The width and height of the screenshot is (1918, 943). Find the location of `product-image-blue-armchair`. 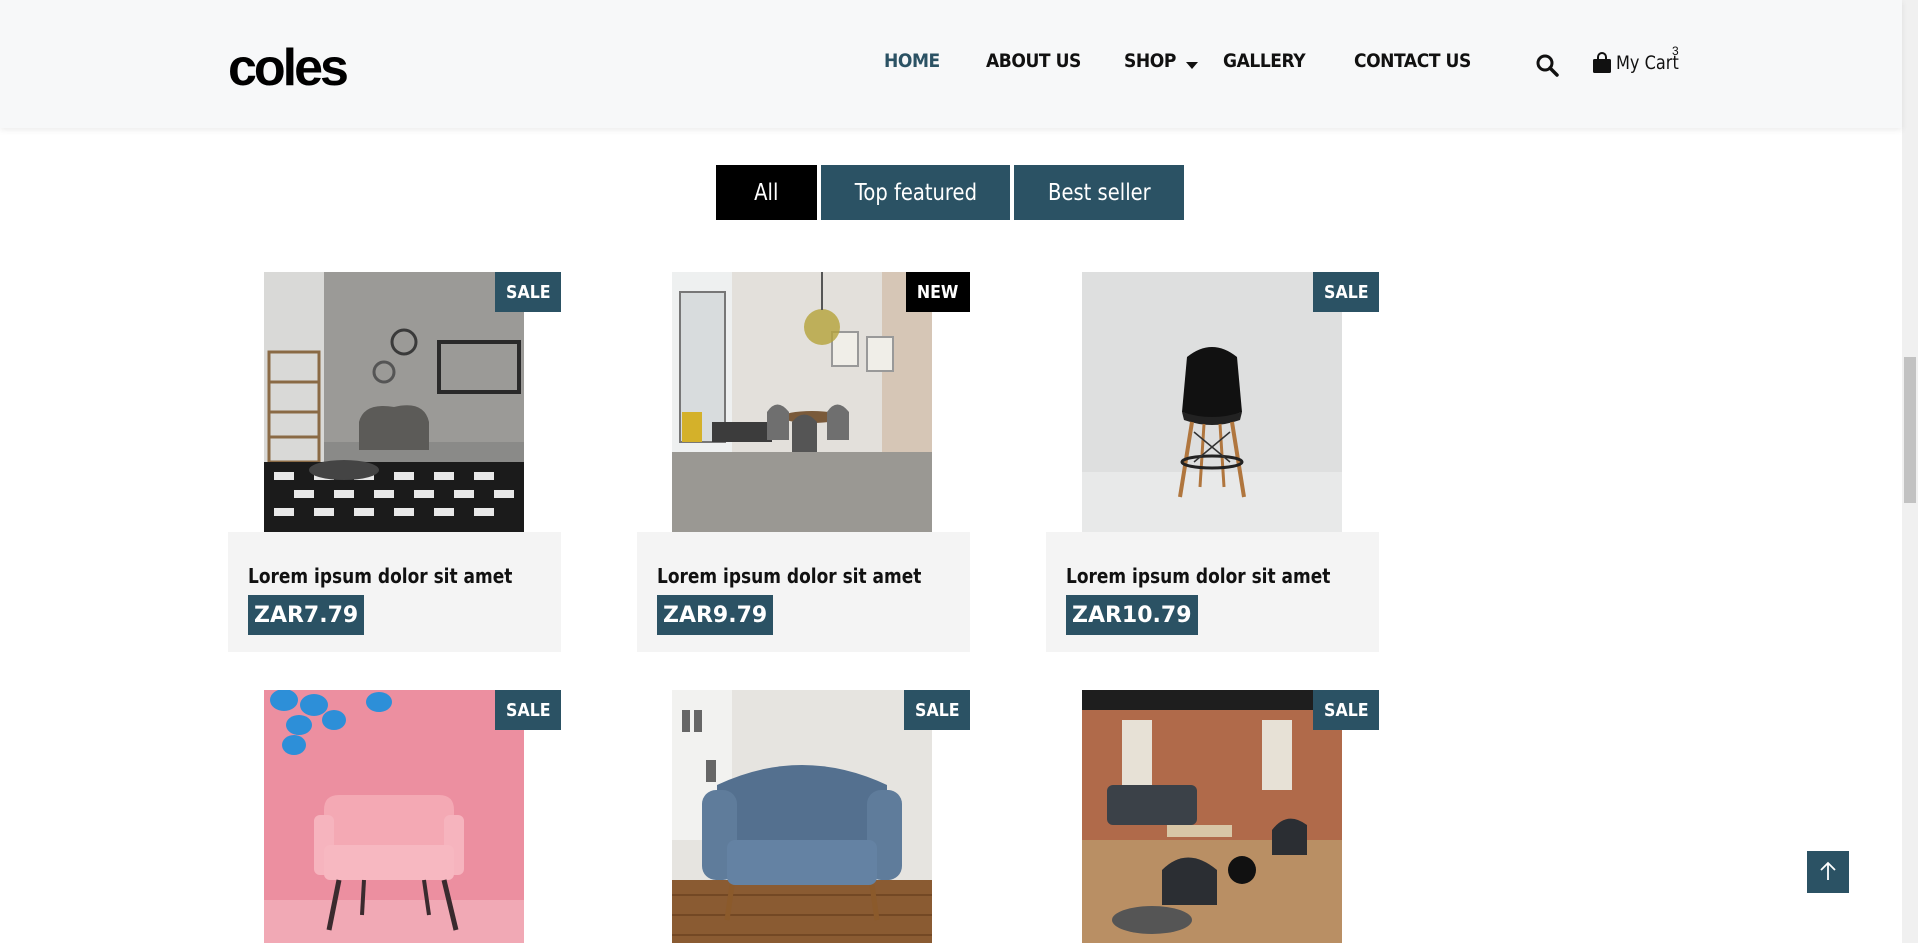

product-image-blue-armchair is located at coordinates (802, 816).